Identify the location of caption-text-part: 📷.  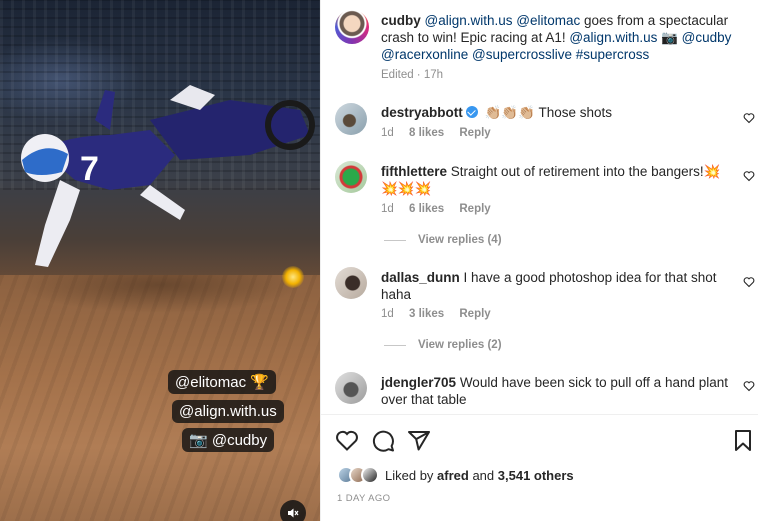
(669, 37).